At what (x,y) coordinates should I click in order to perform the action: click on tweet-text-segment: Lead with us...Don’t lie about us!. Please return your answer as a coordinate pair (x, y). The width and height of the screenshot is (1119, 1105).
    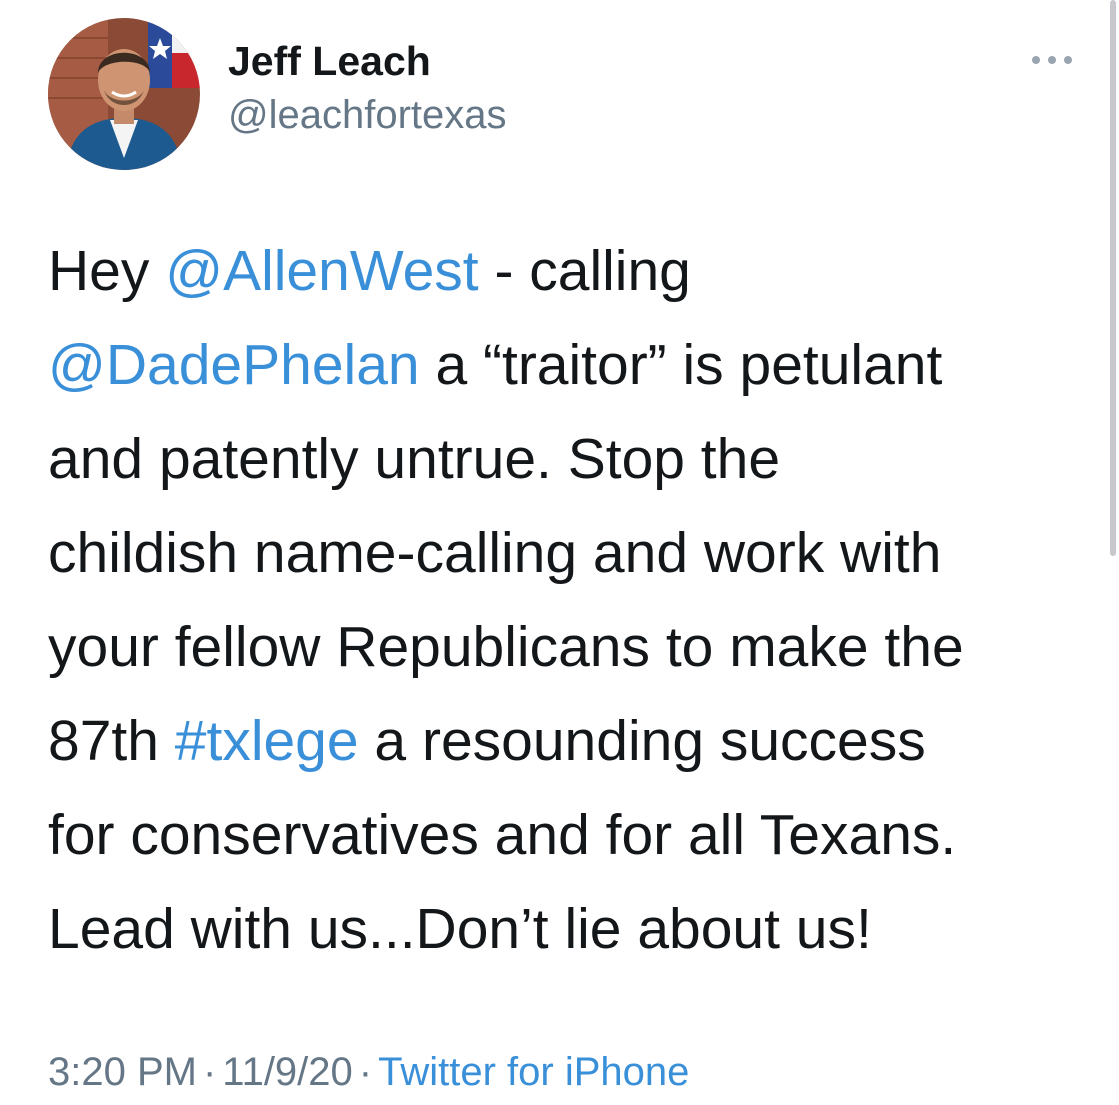
    Looking at the image, I should click on (460, 929).